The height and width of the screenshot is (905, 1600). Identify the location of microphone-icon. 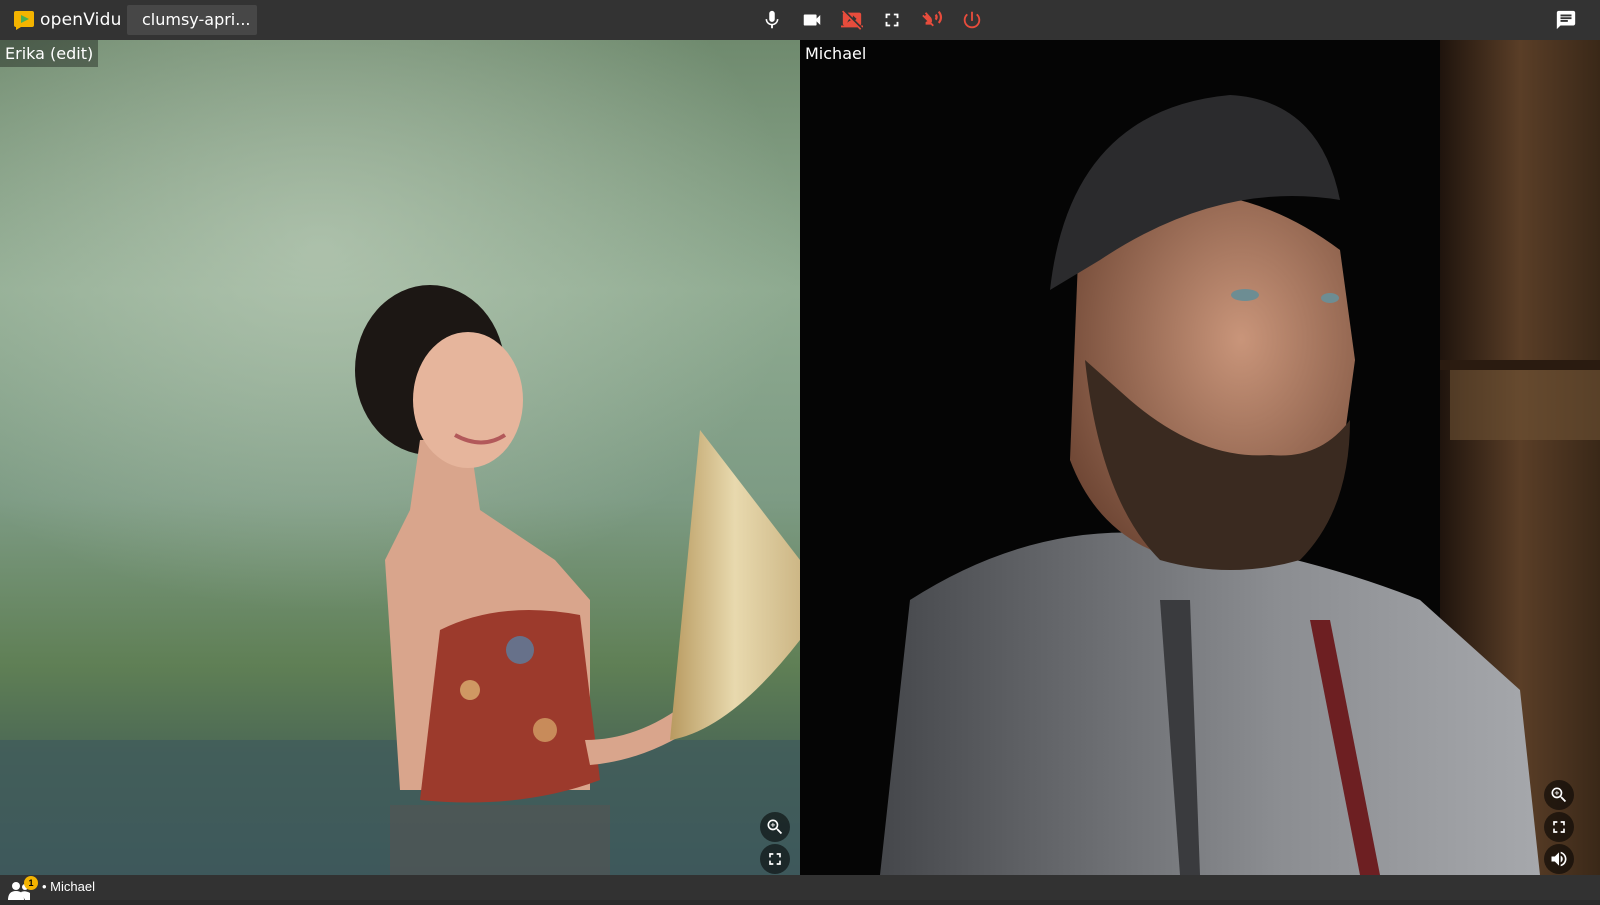
(772, 19).